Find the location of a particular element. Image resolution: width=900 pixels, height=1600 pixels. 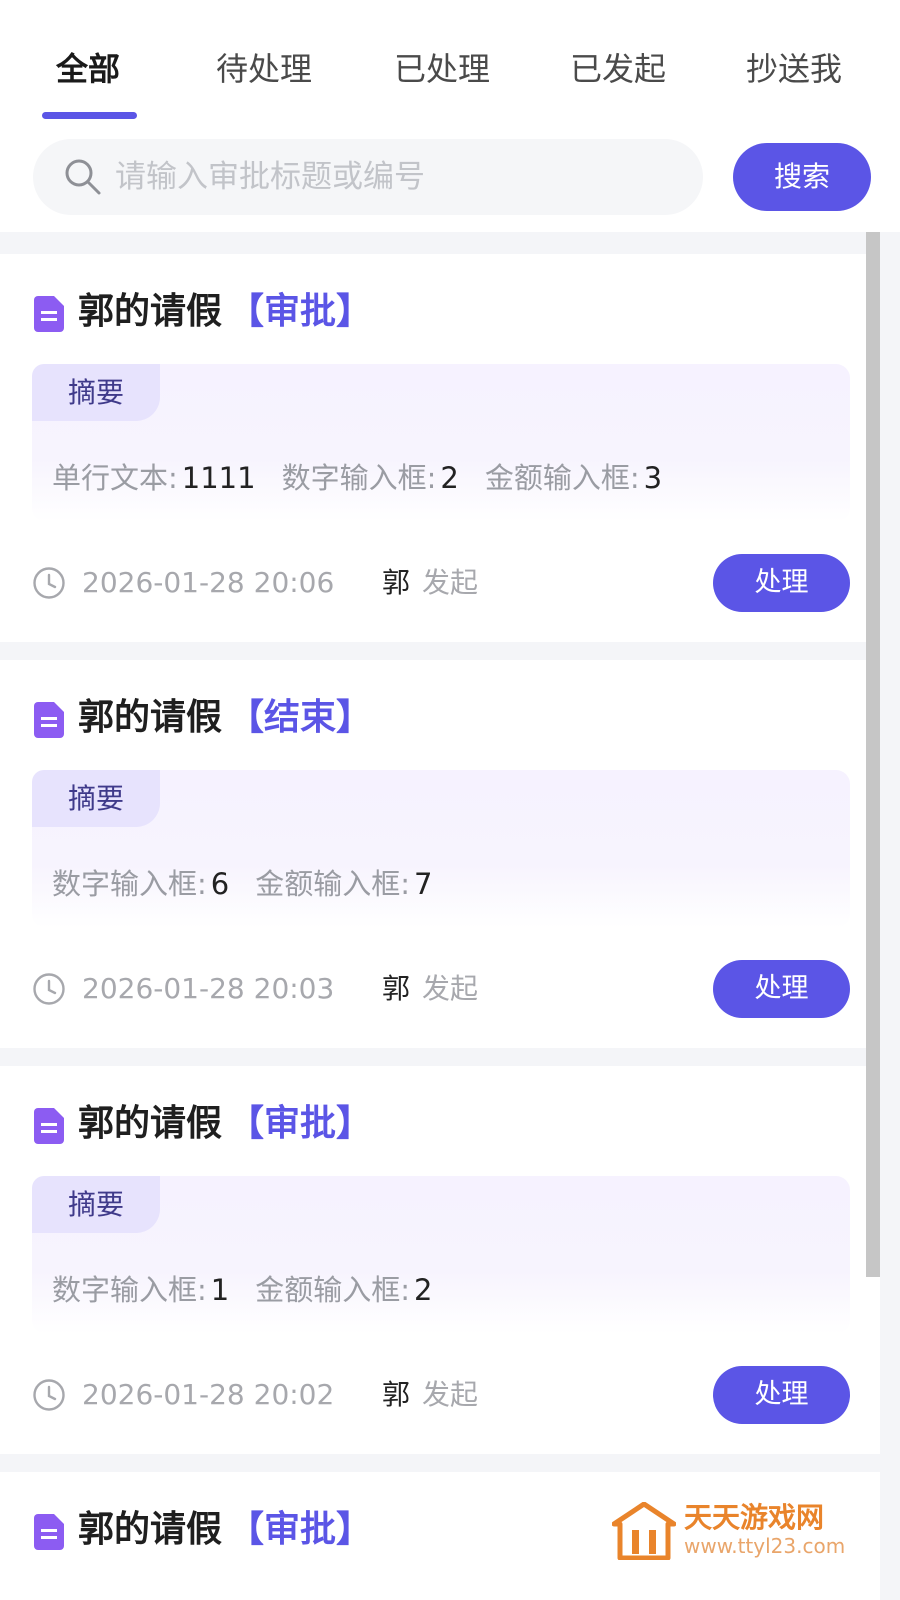

active-tab-indicator is located at coordinates (89, 115).